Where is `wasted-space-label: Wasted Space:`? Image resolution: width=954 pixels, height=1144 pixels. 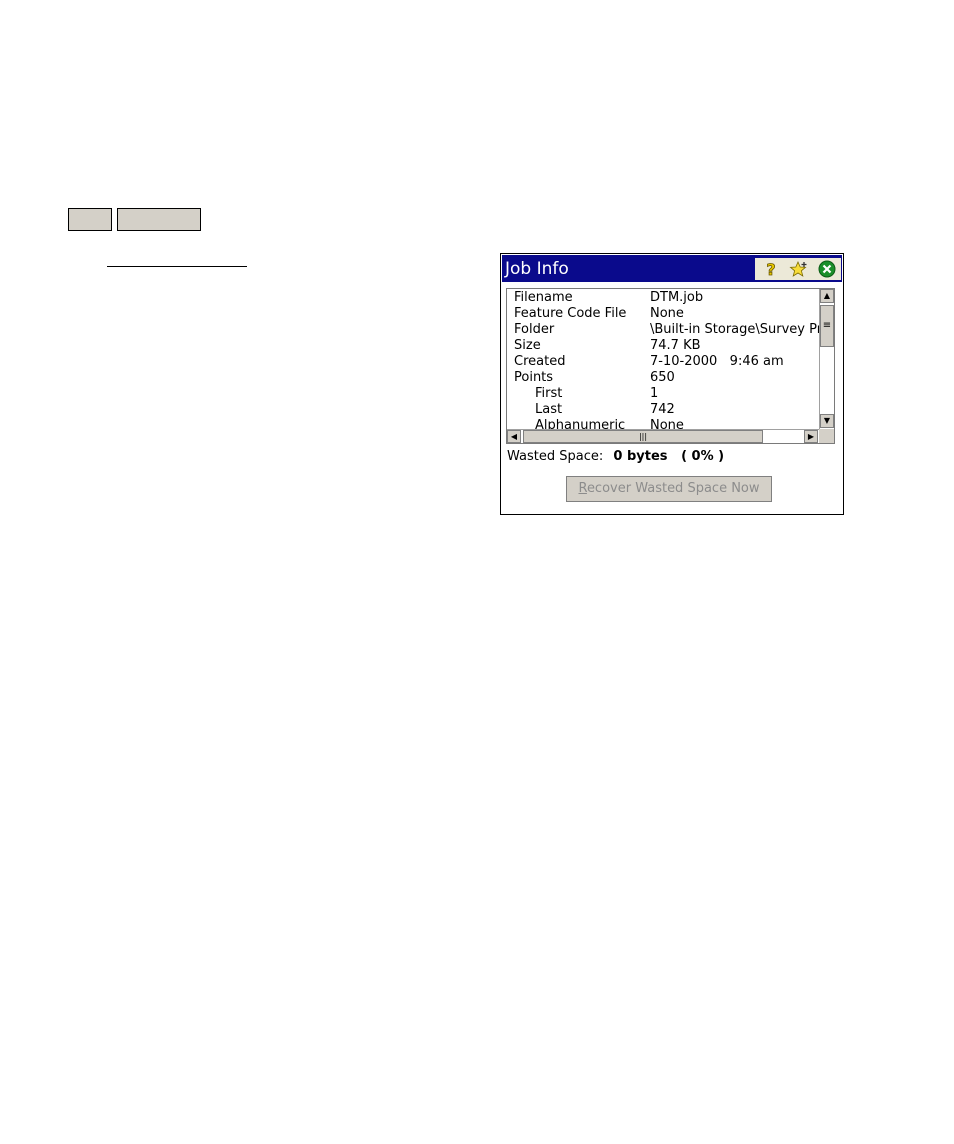
wasted-space-label: Wasted Space: is located at coordinates (555, 456).